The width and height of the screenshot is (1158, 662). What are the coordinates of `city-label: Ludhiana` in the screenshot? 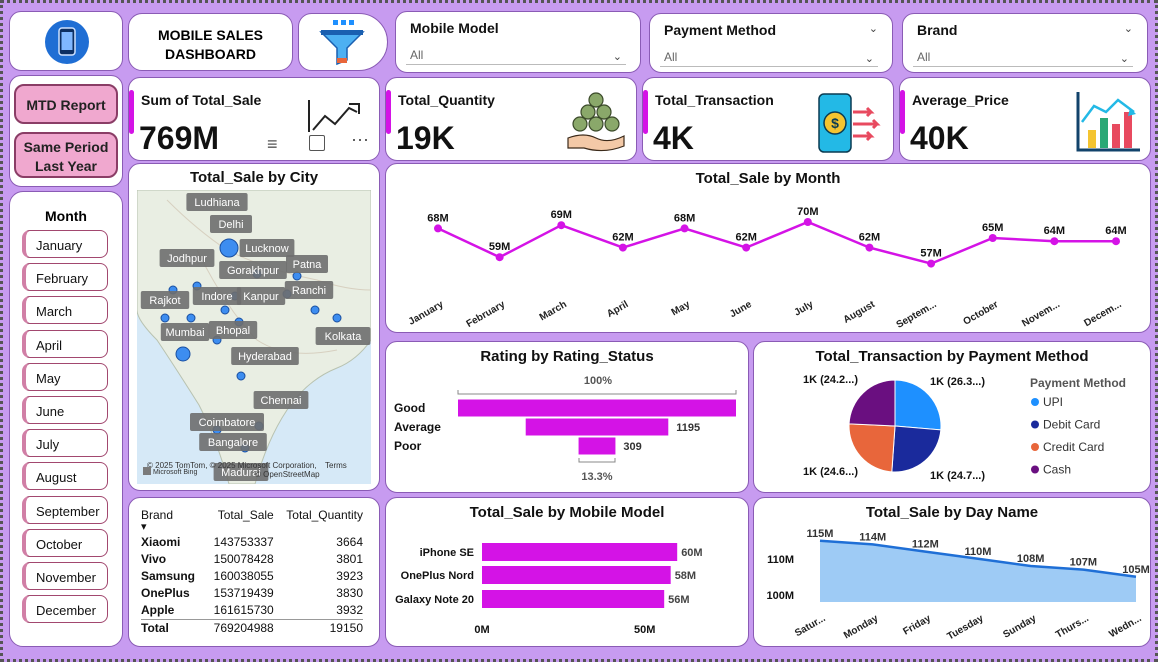 It's located at (217, 202).